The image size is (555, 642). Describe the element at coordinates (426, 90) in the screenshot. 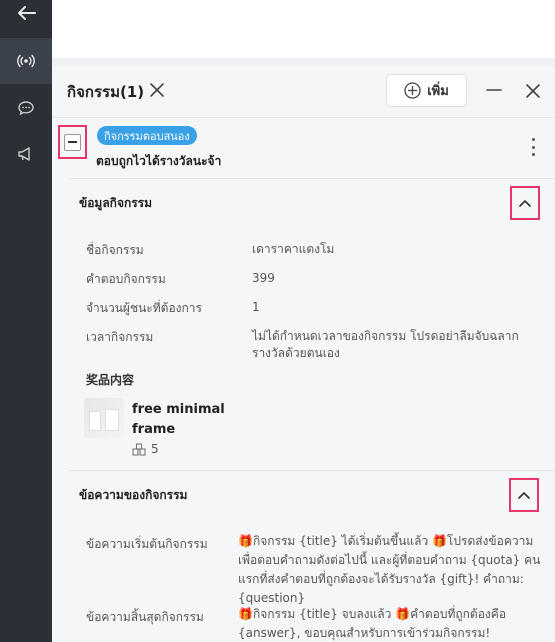

I see `add-button: เพิ่ม` at that location.